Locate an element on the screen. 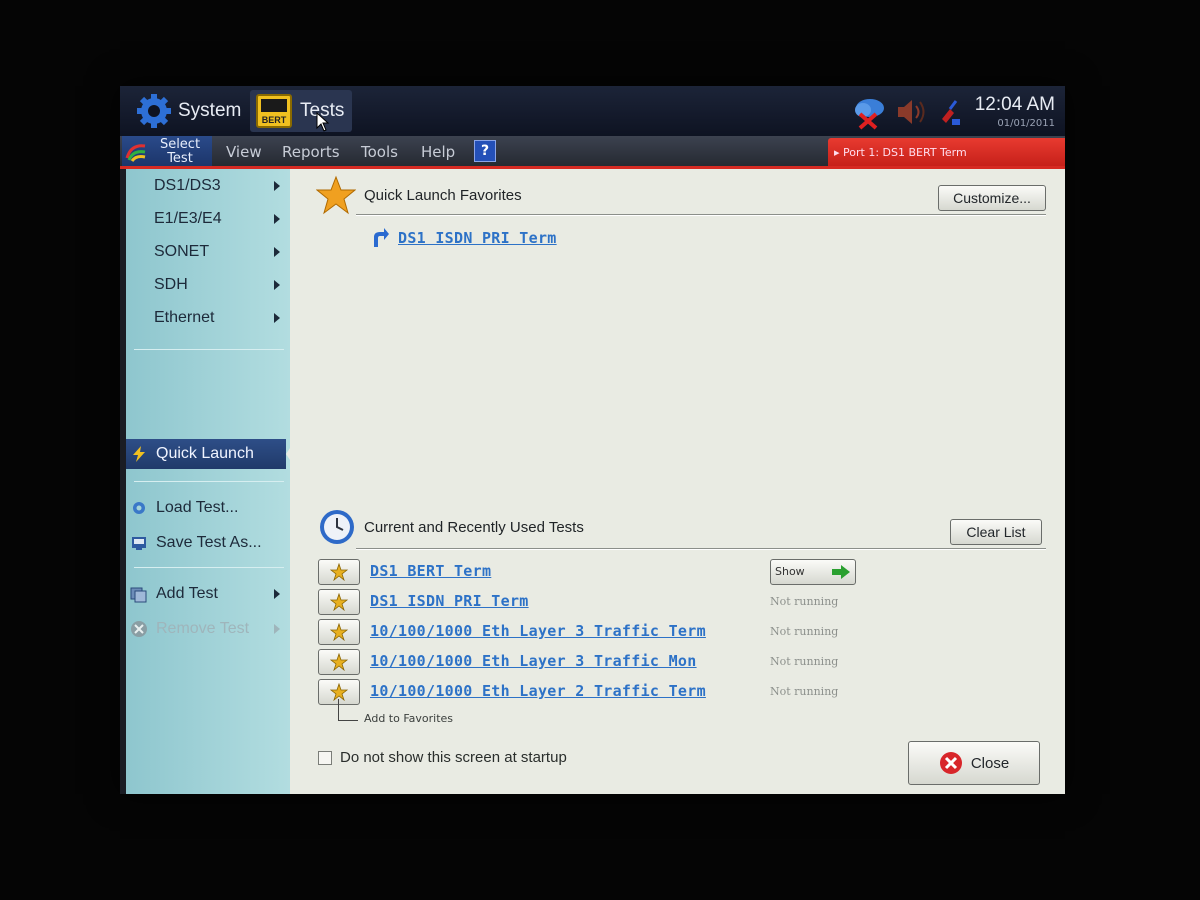 The image size is (1200, 900). port-tab: ▸ Port 1: DS1 BERT Term is located at coordinates (946, 153).